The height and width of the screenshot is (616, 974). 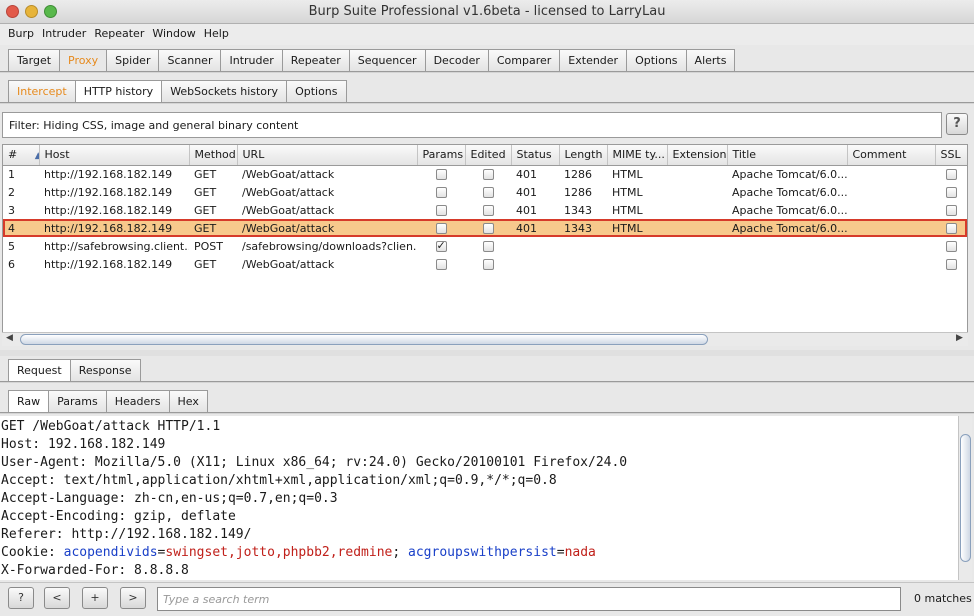 I want to click on menu-repeater: Repeater, so click(x=119, y=34).